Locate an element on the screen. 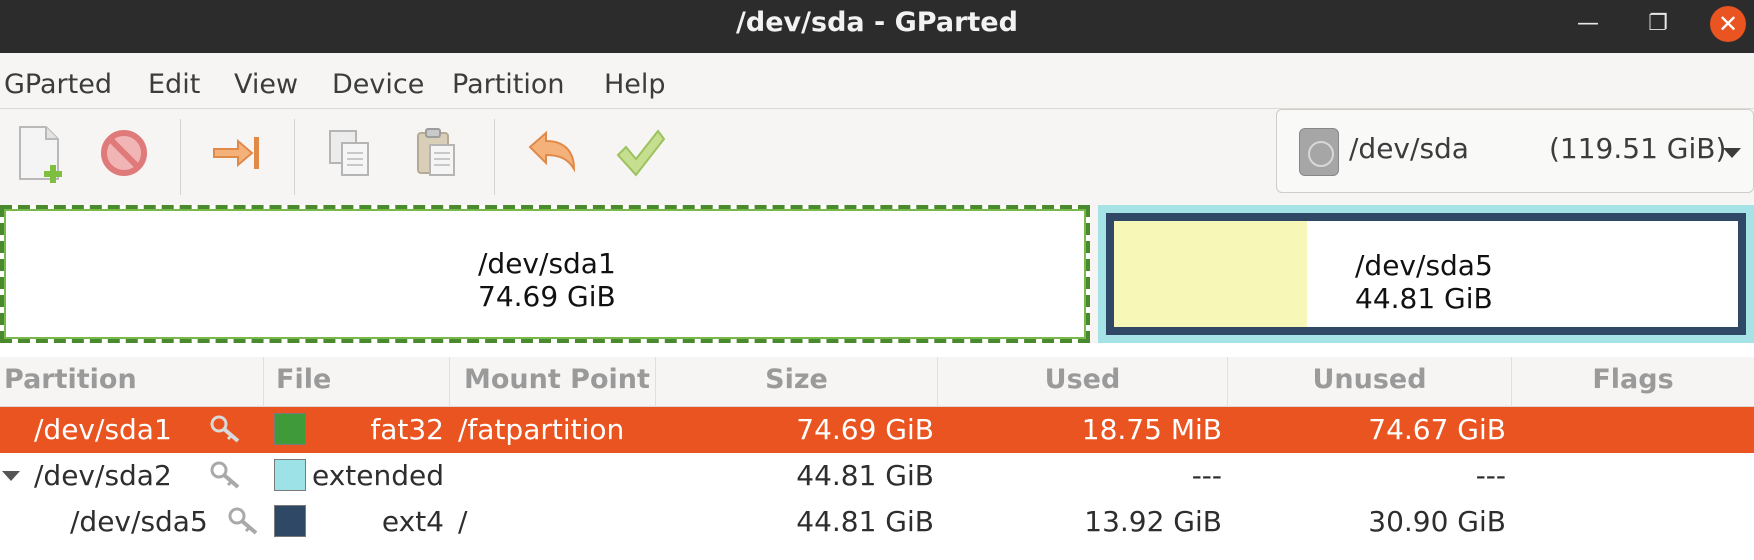 The width and height of the screenshot is (1754, 560). window-title: /dev/sda - GParted is located at coordinates (877, 22).